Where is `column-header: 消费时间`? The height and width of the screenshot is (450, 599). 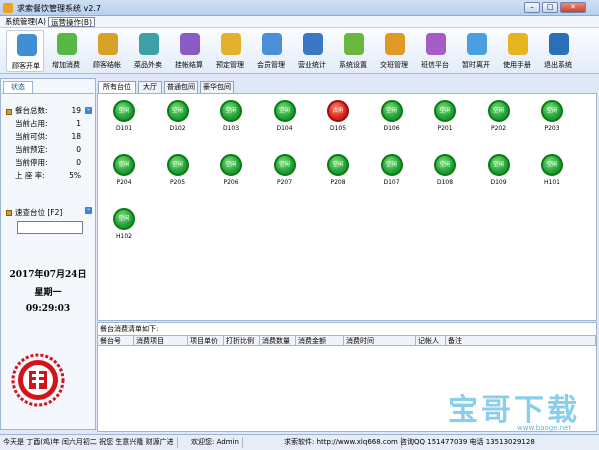
column-header: 消费时间 is located at coordinates (380, 341).